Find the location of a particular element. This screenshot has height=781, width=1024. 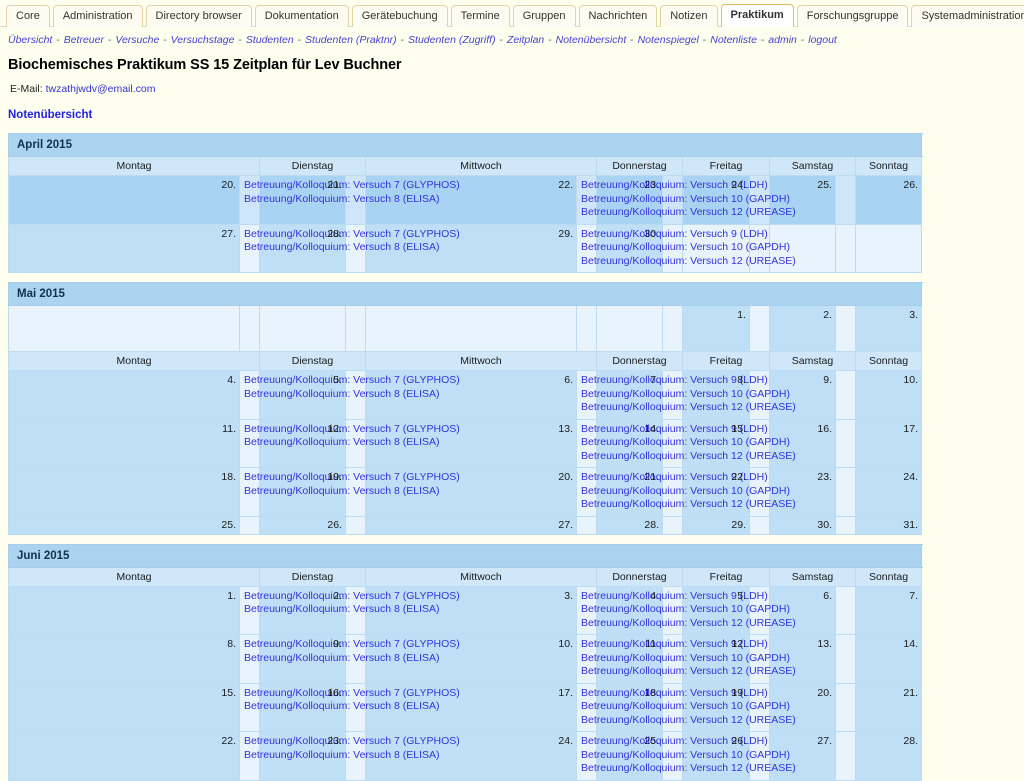

breadcrumb-item-betreuer: Betreuer is located at coordinates (84, 40).